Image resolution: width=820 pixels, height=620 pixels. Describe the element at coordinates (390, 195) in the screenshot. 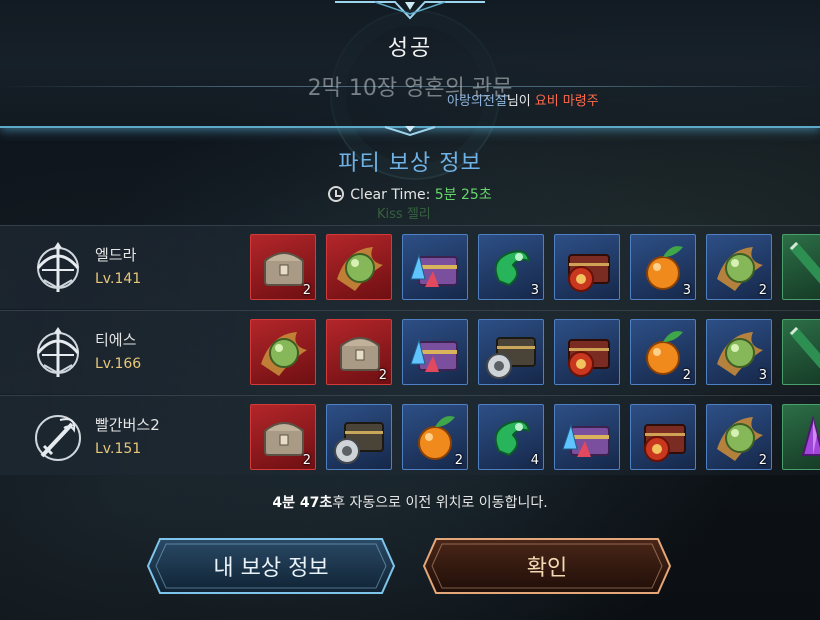

I see `clear-time-label: Clear Time:` at that location.